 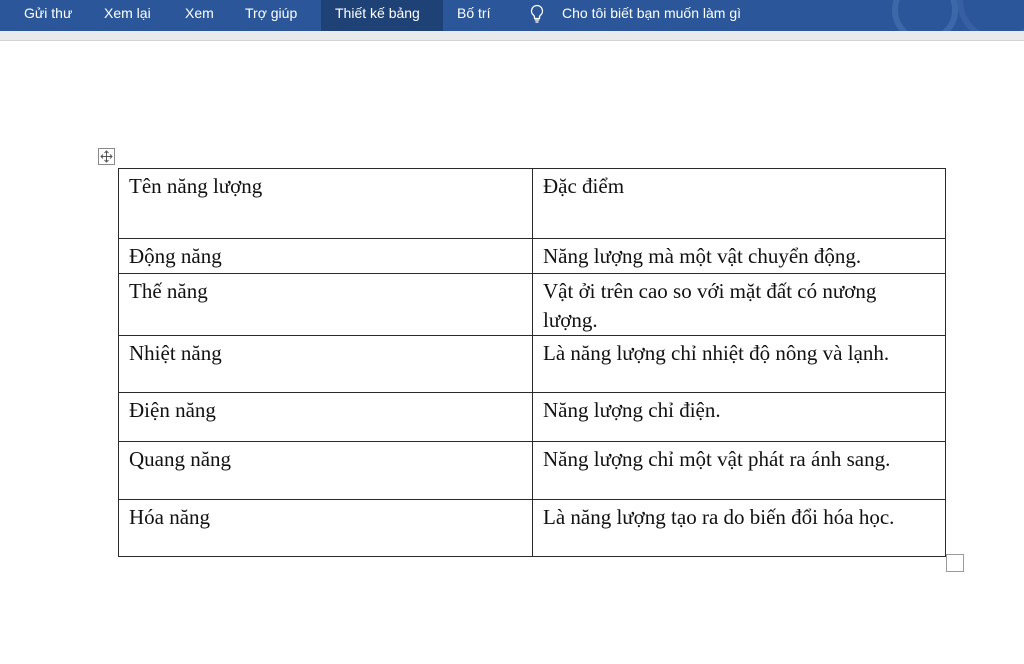 What do you see at coordinates (325, 417) in the screenshot?
I see `table-cell: Điện năng` at bounding box center [325, 417].